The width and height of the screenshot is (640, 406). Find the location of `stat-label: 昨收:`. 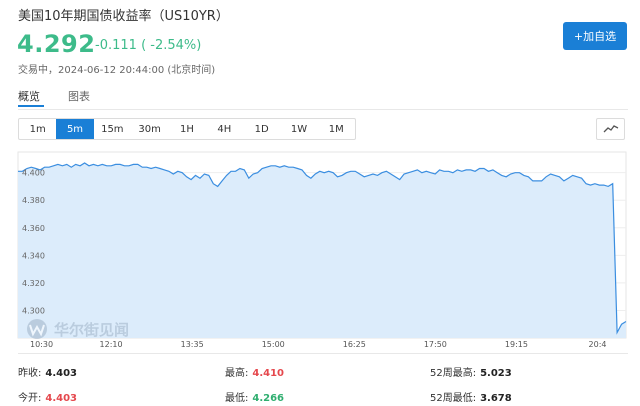

stat-label: 昨收: is located at coordinates (30, 373).